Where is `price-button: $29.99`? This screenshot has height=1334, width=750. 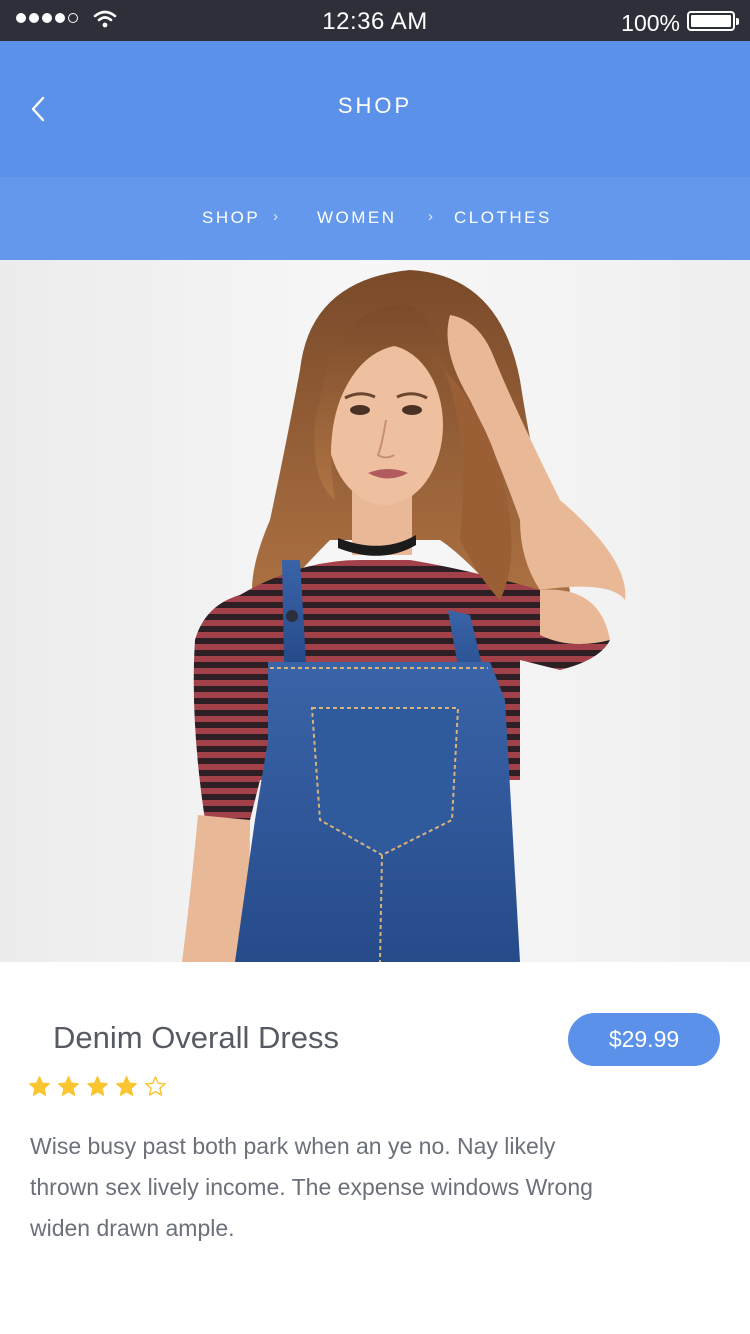 price-button: $29.99 is located at coordinates (644, 1039).